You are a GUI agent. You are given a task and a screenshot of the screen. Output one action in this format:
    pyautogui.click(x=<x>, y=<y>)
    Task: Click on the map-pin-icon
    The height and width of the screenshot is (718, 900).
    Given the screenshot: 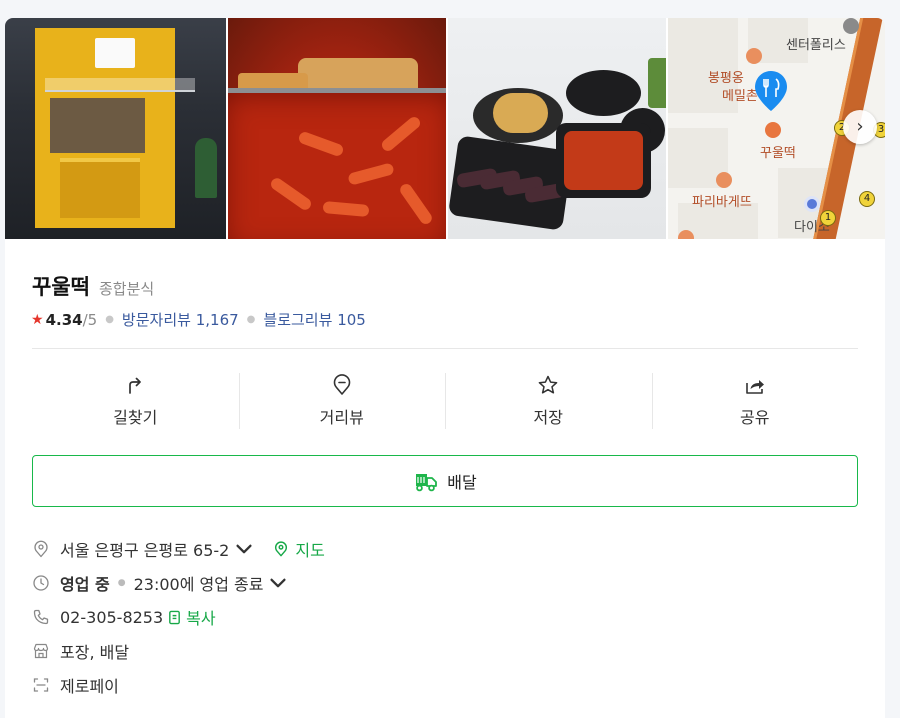 What is the action you would take?
    pyautogui.click(x=281, y=549)
    